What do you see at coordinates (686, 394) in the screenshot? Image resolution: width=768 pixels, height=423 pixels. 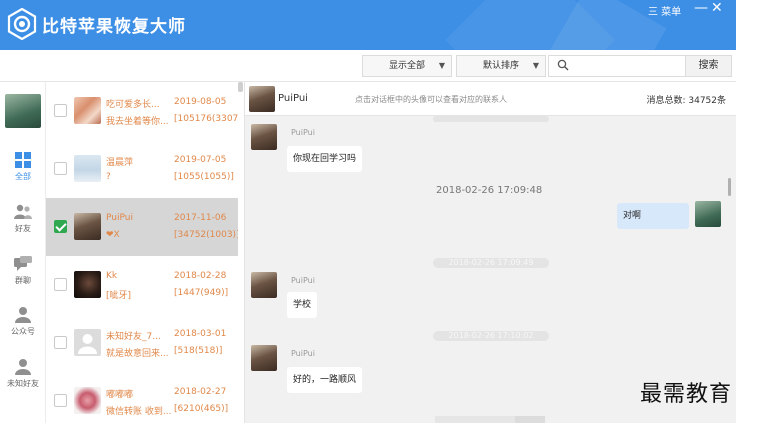 I see `watermark: 最需教育` at bounding box center [686, 394].